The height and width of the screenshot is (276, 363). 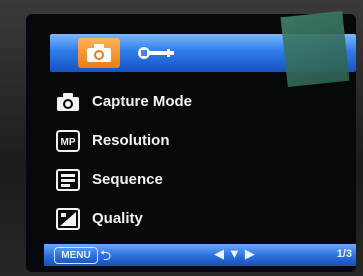 I want to click on menu-item-label: Resolution, so click(x=131, y=140).